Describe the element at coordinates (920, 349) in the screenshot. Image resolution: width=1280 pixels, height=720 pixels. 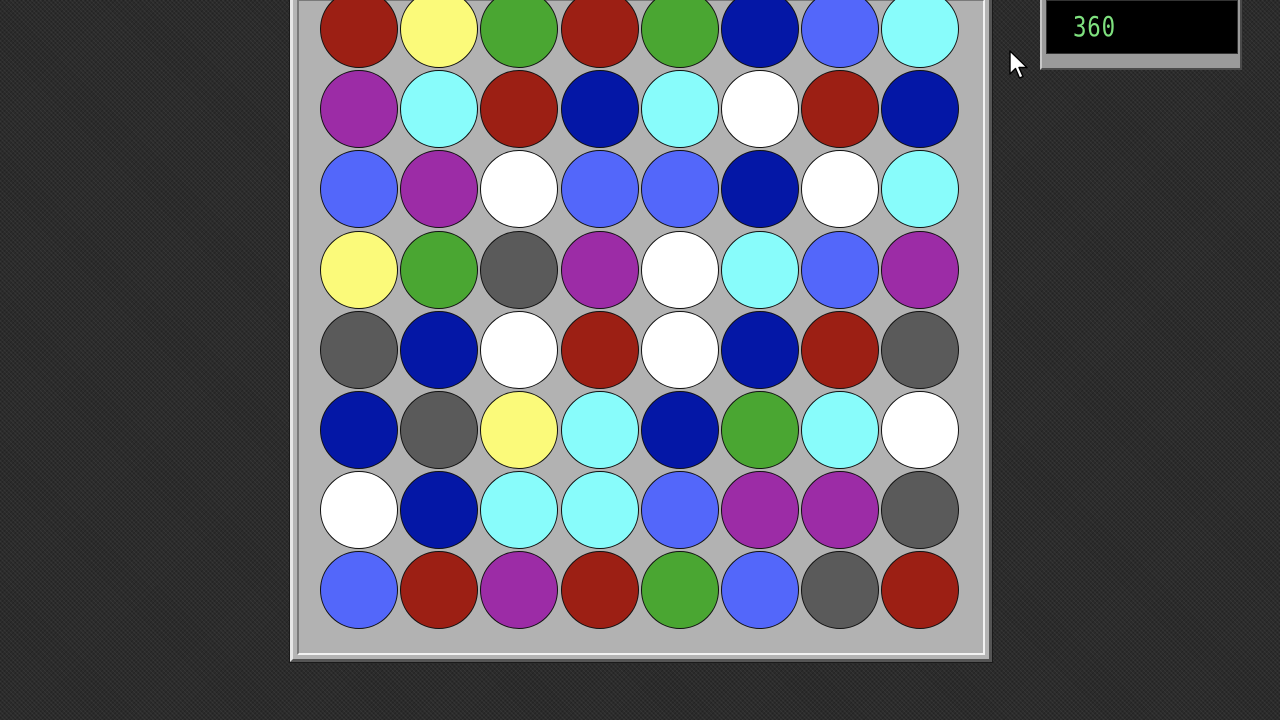
I see `ball-gray-r5-c8` at that location.